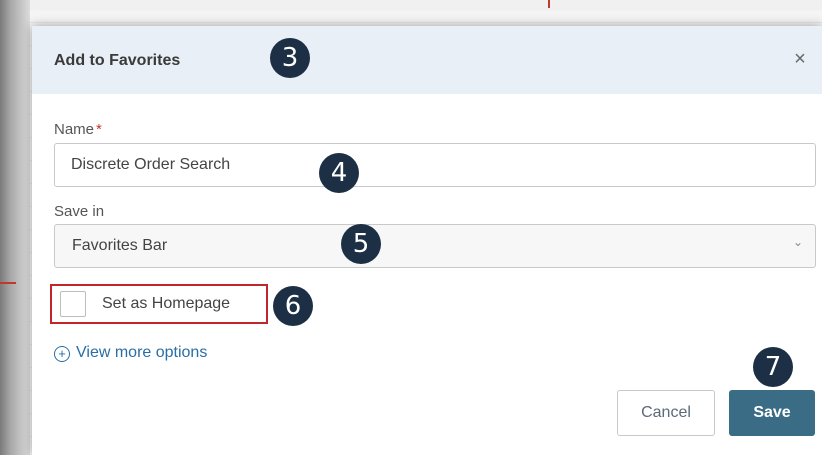 The height and width of the screenshot is (455, 822). Describe the element at coordinates (62, 354) in the screenshot. I see `plus-circle-icon: +` at that location.